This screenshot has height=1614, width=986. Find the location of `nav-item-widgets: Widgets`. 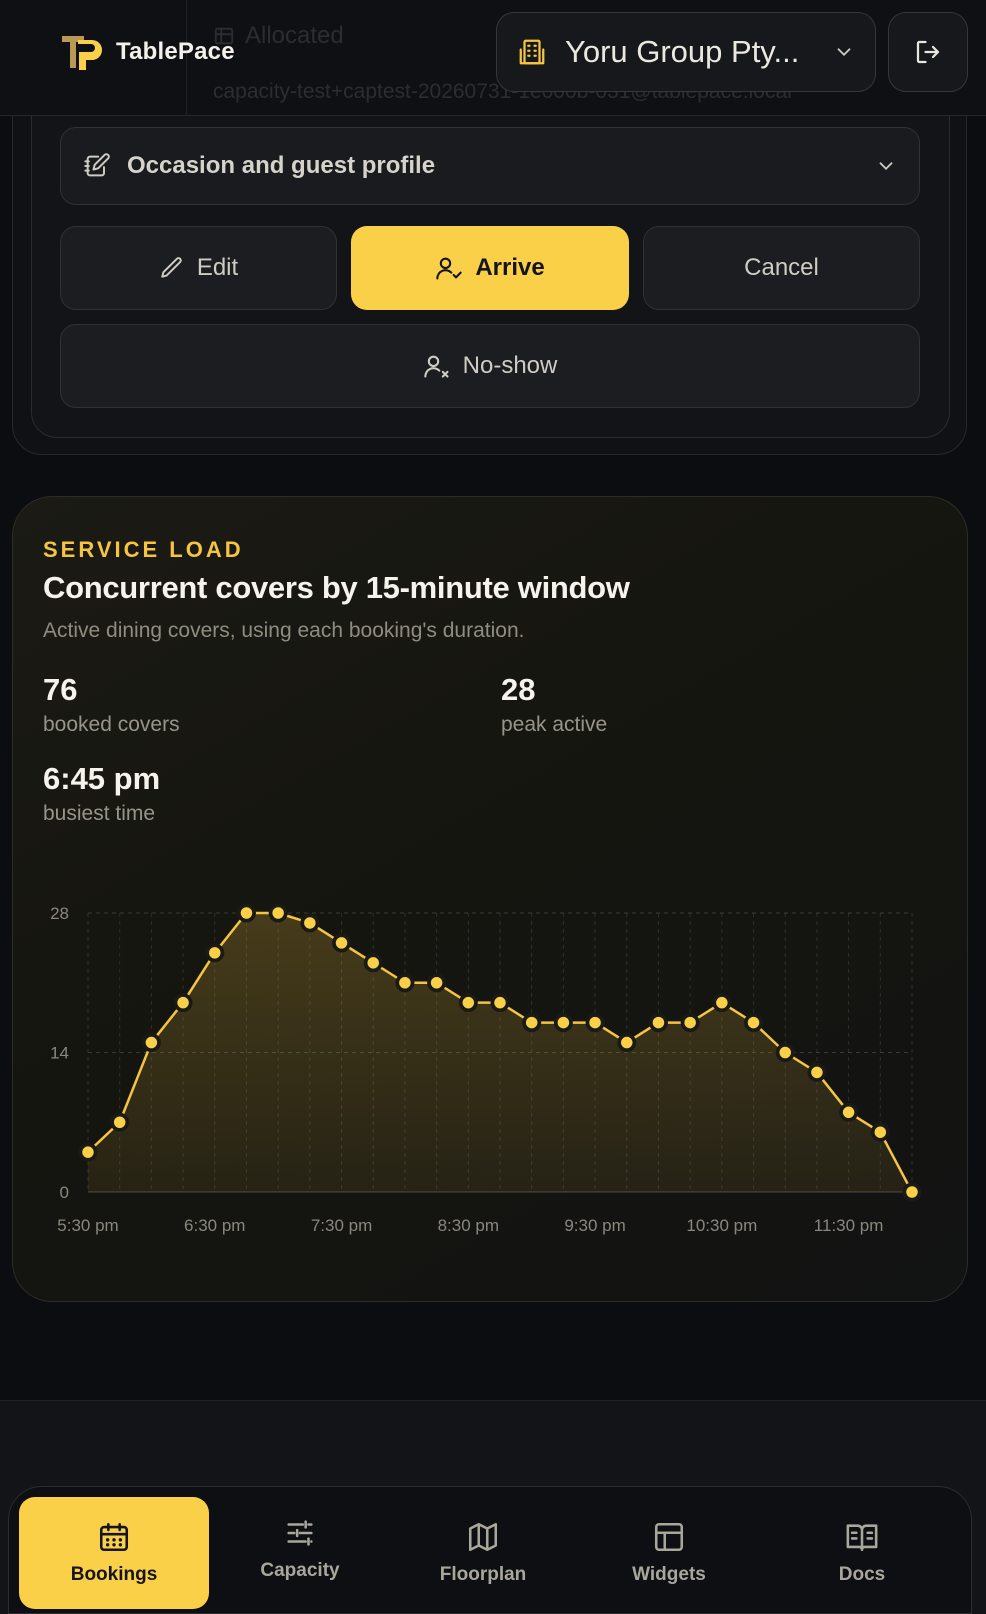

nav-item-widgets: Widgets is located at coordinates (669, 1553).